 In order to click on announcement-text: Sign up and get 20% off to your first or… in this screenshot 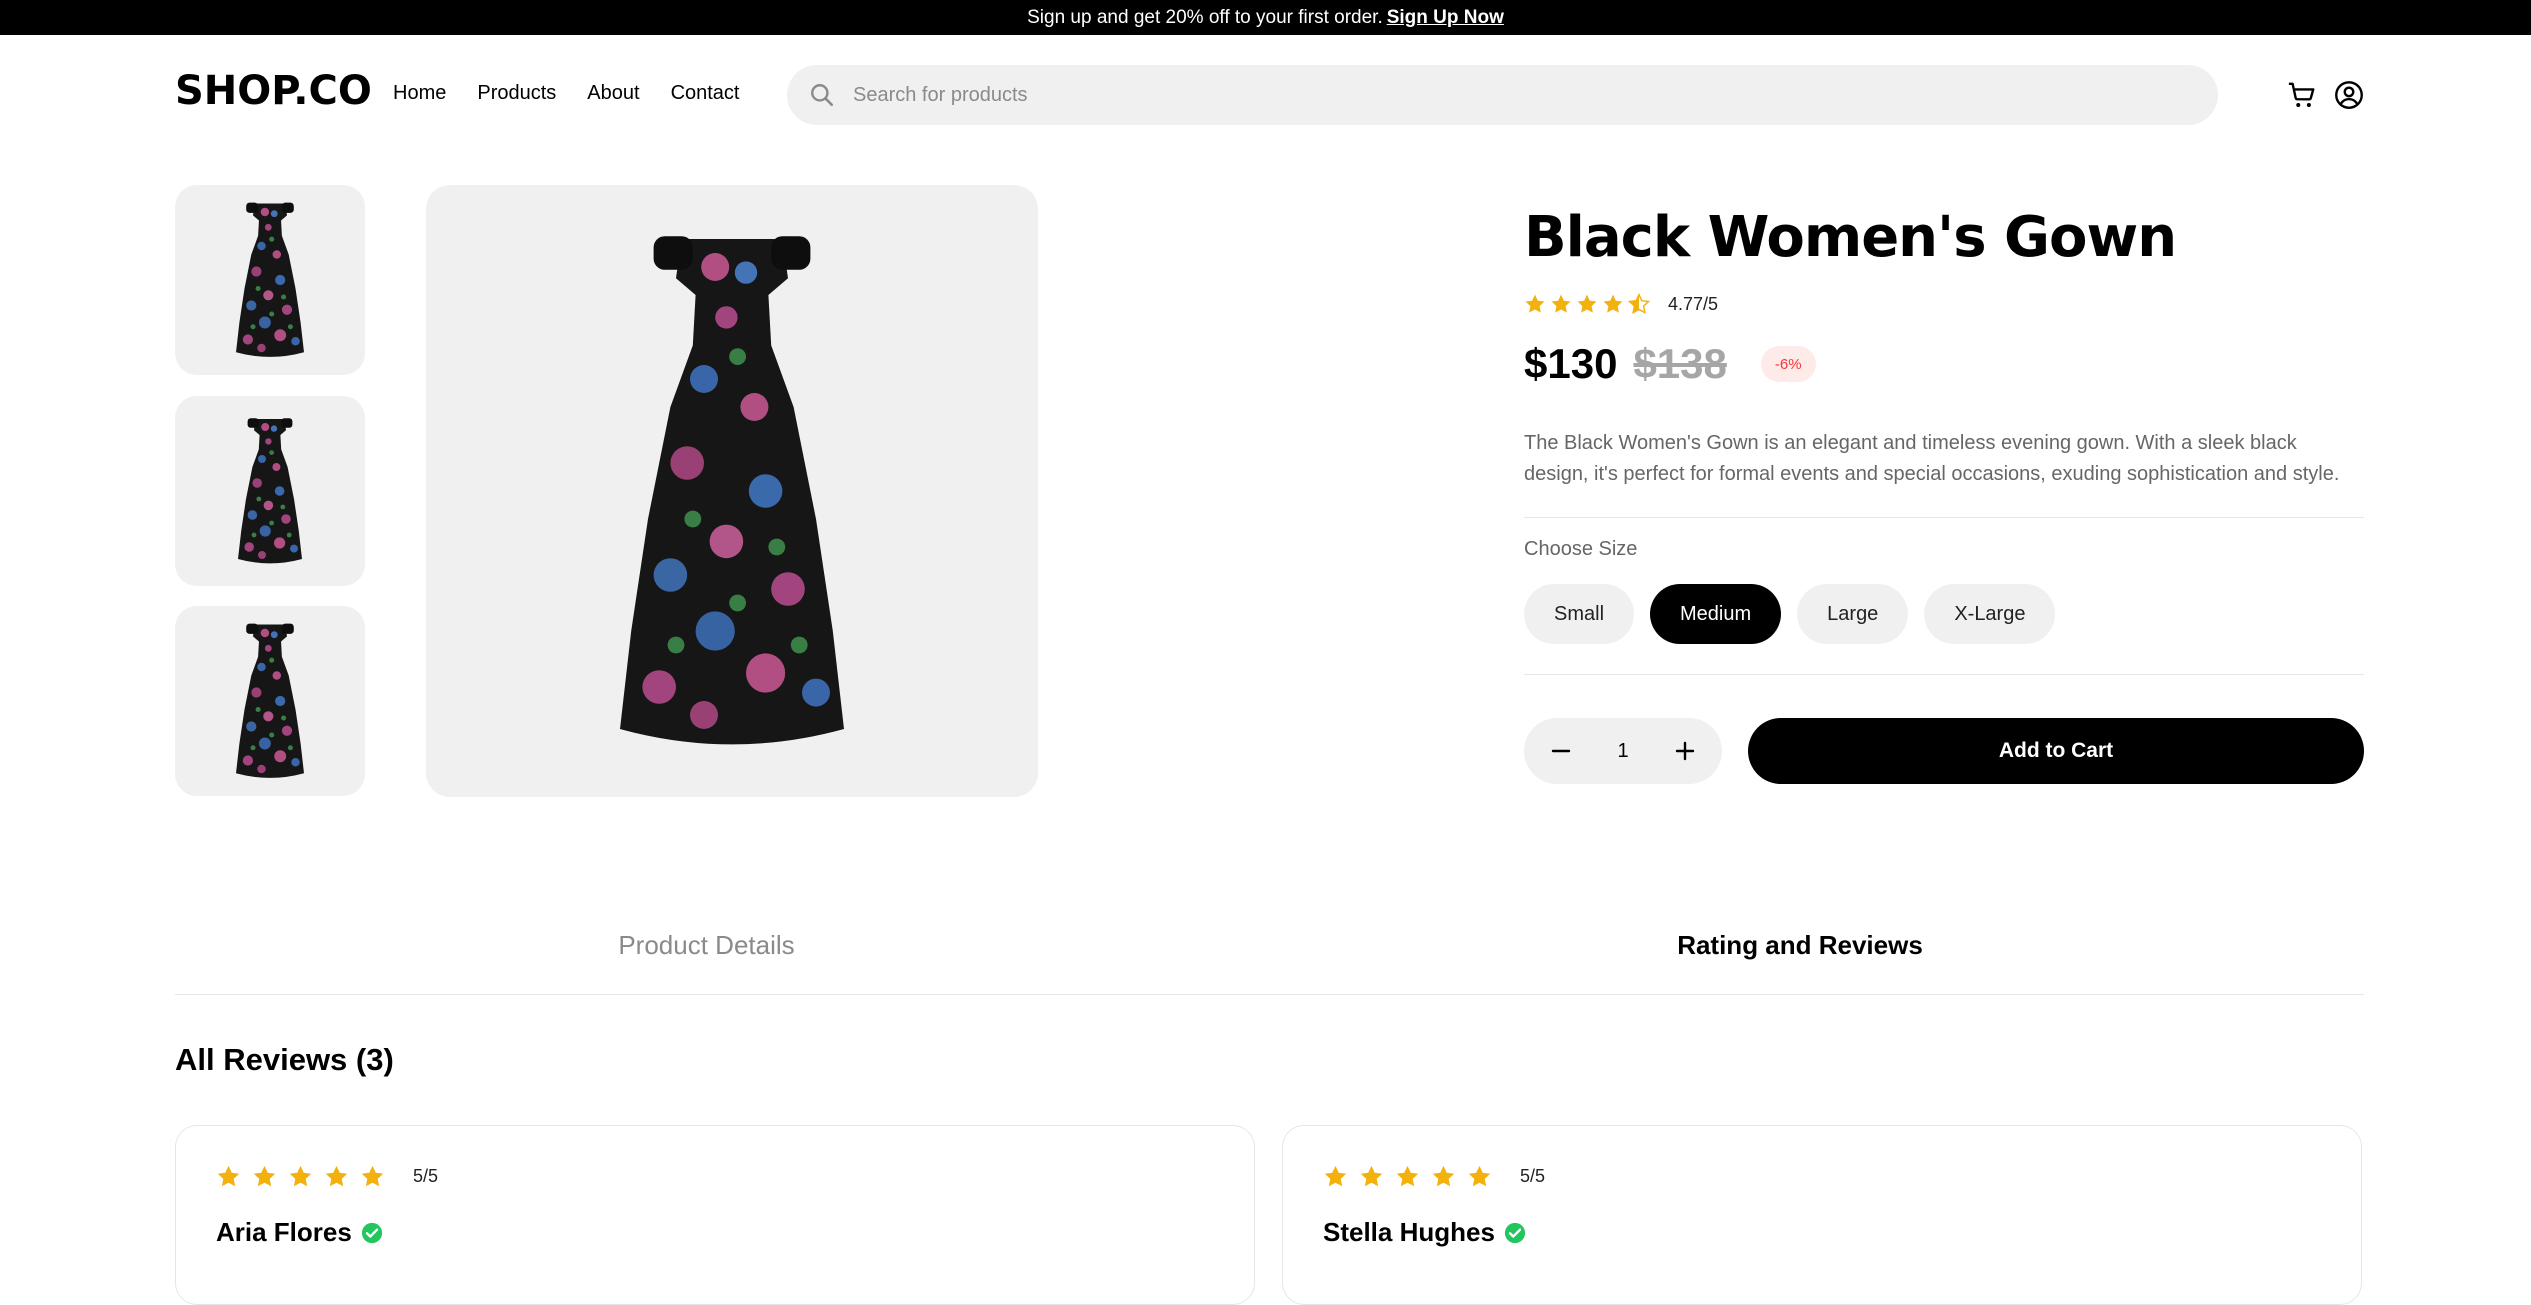, I will do `click(1205, 17)`.